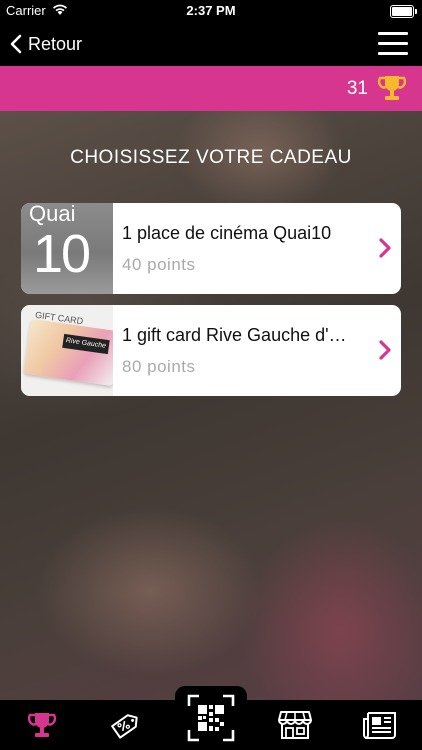 The width and height of the screenshot is (422, 750). What do you see at coordinates (403, 11) in the screenshot?
I see `battery-icon` at bounding box center [403, 11].